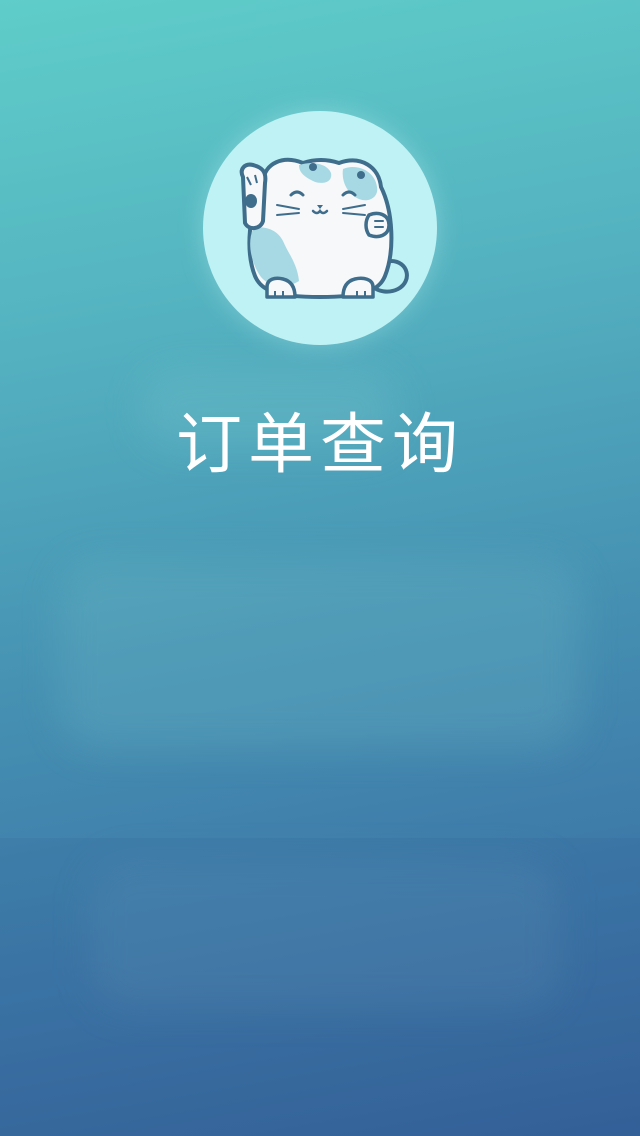  Describe the element at coordinates (320, 655) in the screenshot. I see `background-blur` at that location.